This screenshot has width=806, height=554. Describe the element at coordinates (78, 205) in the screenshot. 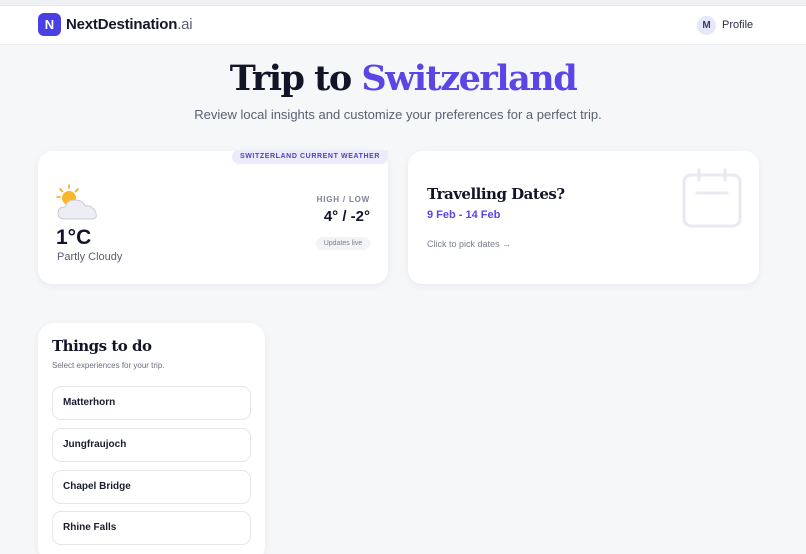

I see `partly-cloudy-icon` at that location.